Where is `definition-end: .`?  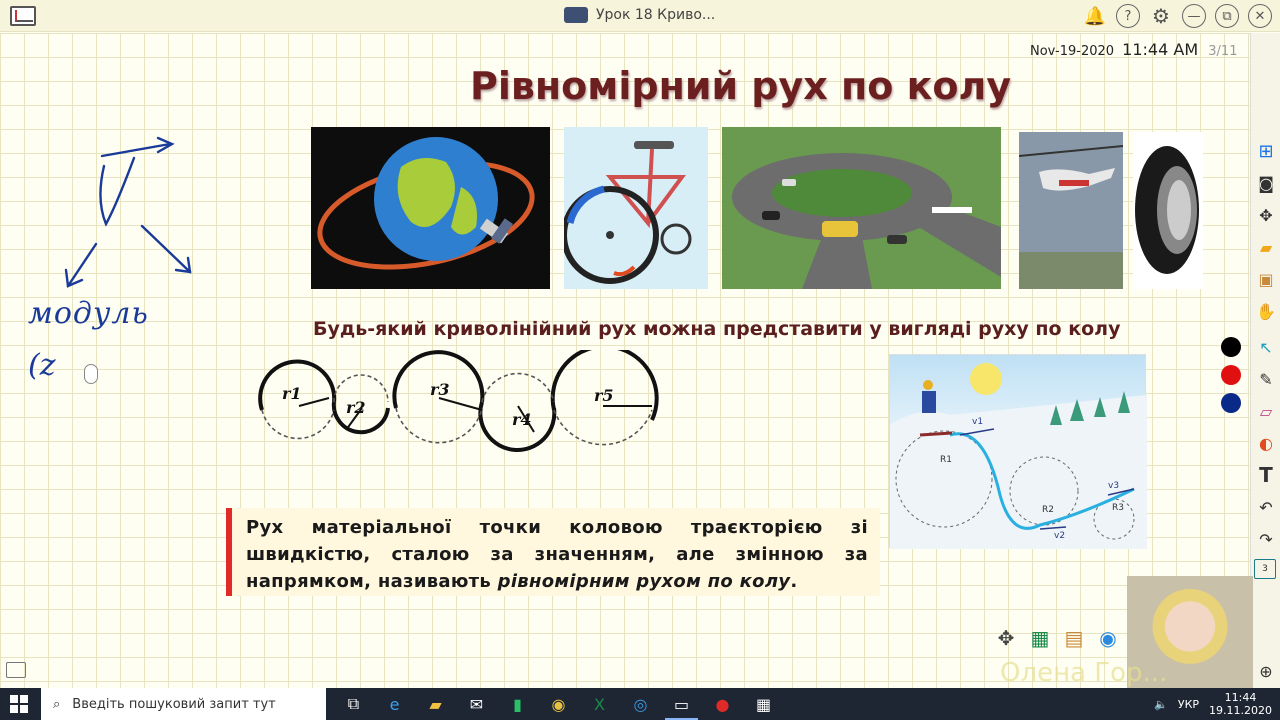 definition-end: . is located at coordinates (794, 581).